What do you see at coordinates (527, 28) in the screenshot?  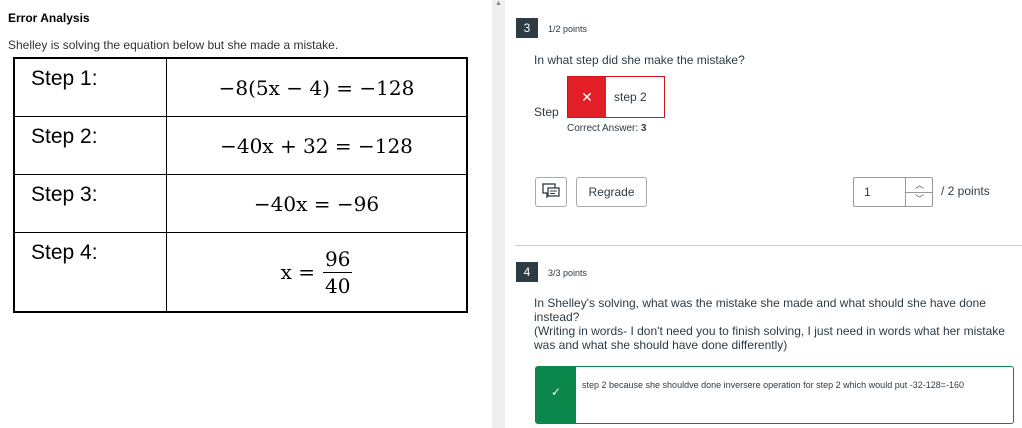 I see `question-number-badge: 3` at bounding box center [527, 28].